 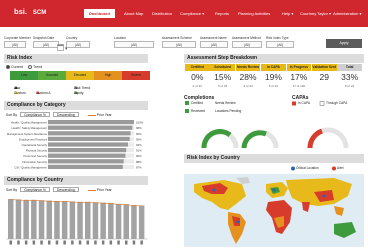 I want to click on india-shape, so click(x=306, y=207).